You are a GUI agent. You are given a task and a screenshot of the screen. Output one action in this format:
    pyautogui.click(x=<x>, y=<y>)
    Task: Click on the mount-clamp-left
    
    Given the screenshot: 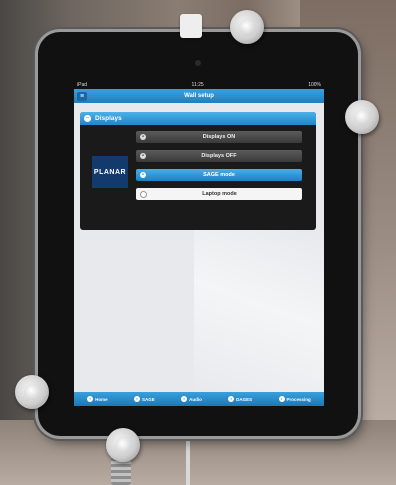 What is the action you would take?
    pyautogui.click(x=32, y=392)
    